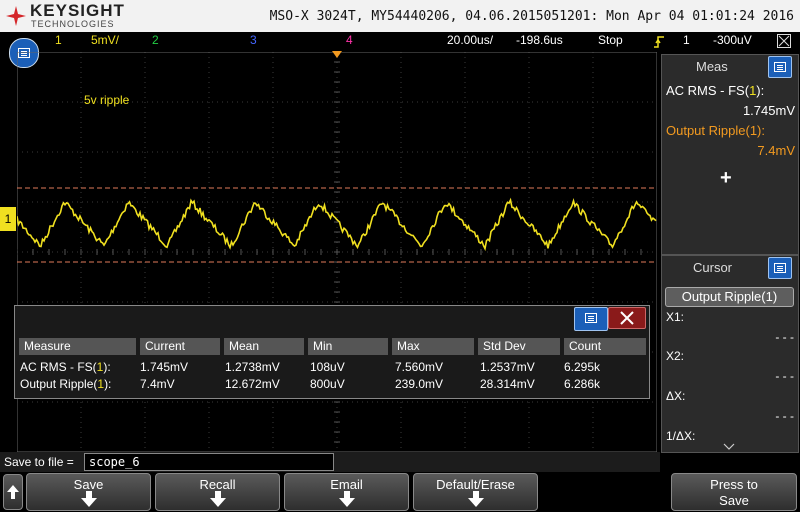 This screenshot has height=512, width=800. What do you see at coordinates (39, 462) in the screenshot?
I see `save-file-label: Save to file =` at bounding box center [39, 462].